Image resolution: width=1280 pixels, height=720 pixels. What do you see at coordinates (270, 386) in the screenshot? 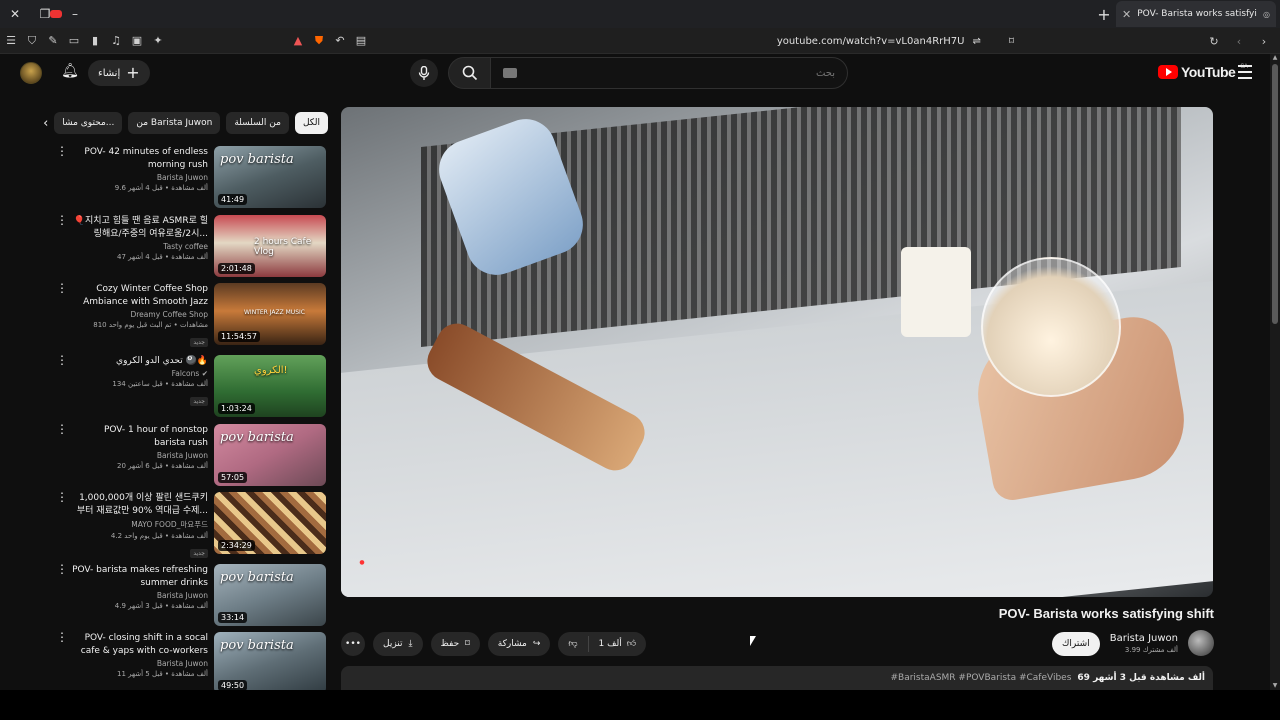
I see `video-thumbnail: الكروي! 1:03:24` at bounding box center [270, 386].